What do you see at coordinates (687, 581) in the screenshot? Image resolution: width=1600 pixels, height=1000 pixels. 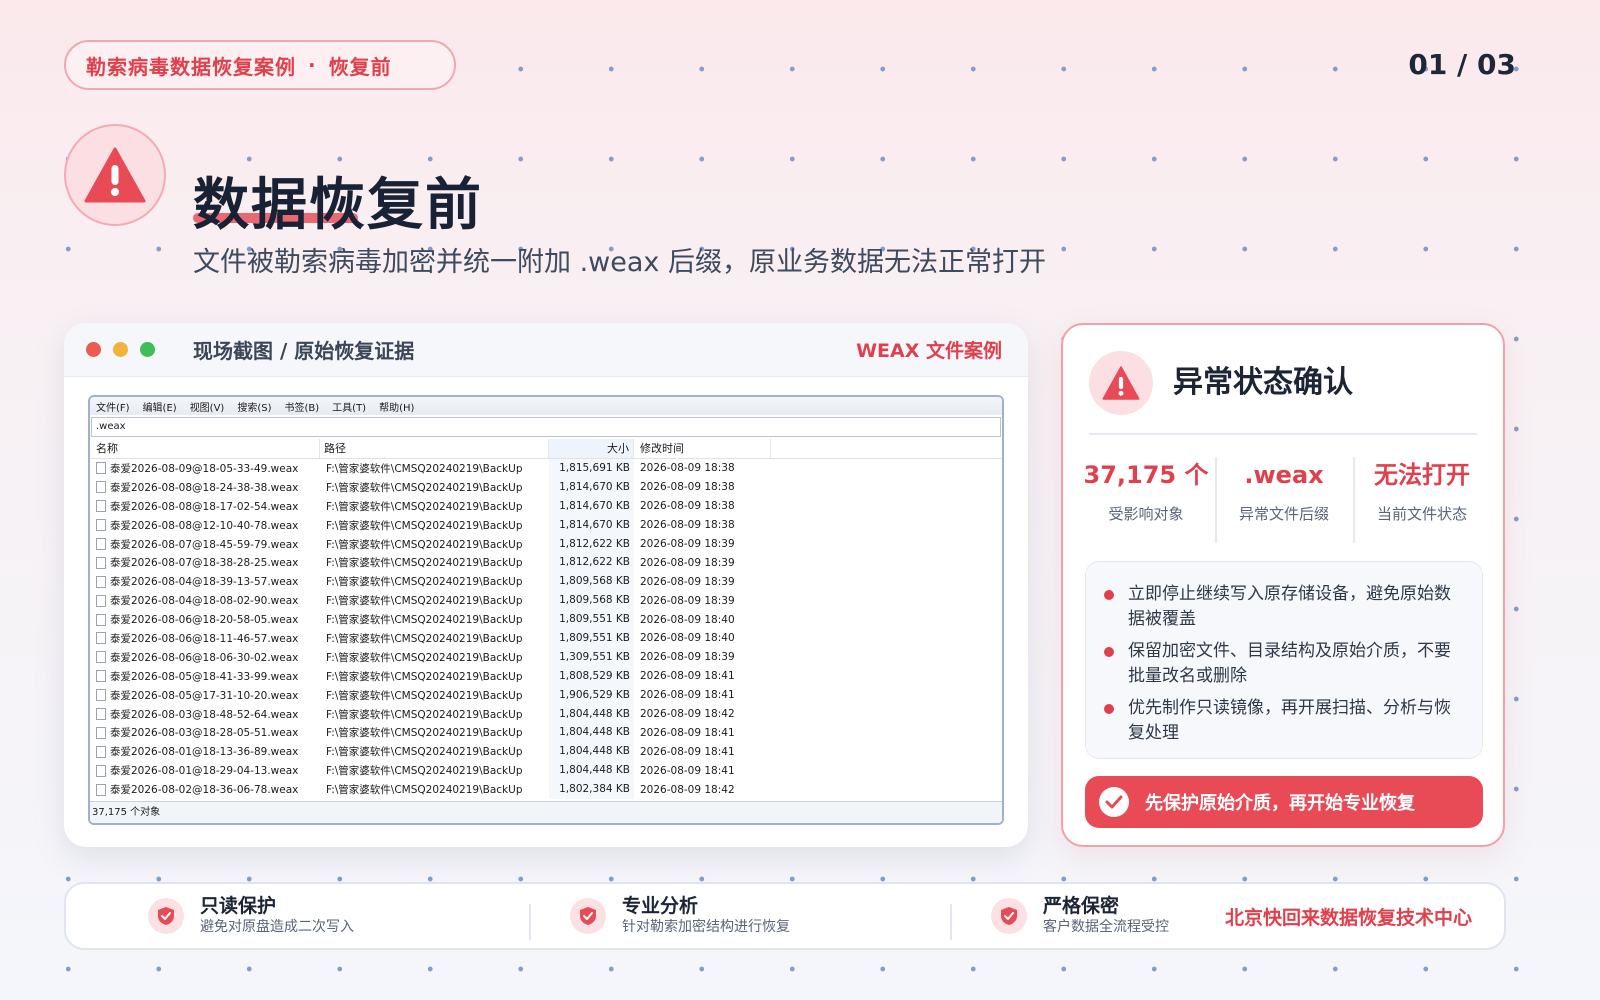 I see `cell-modified: 2026-08-09 18:39` at bounding box center [687, 581].